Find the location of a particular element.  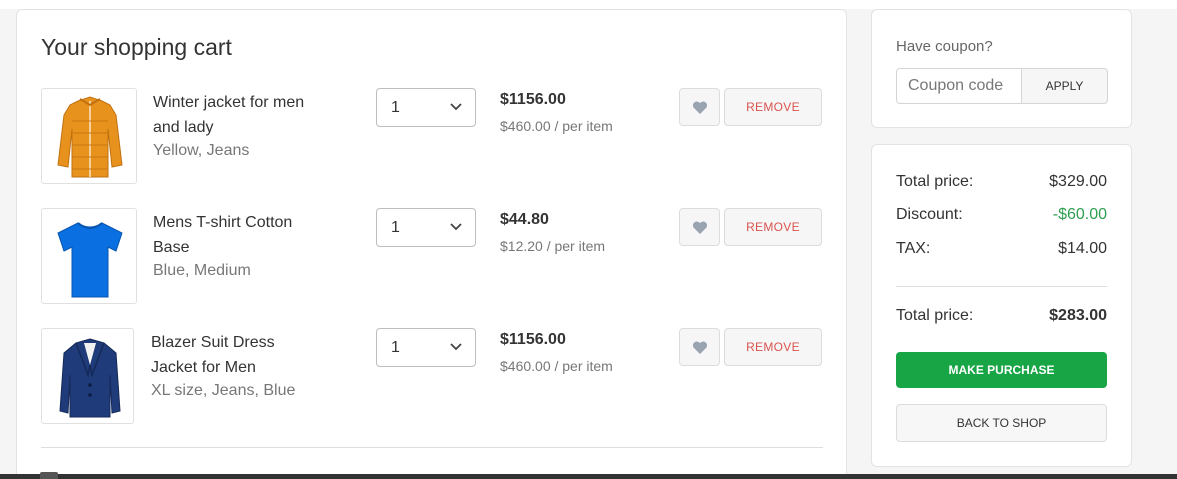

bottom-bar is located at coordinates (588, 476).